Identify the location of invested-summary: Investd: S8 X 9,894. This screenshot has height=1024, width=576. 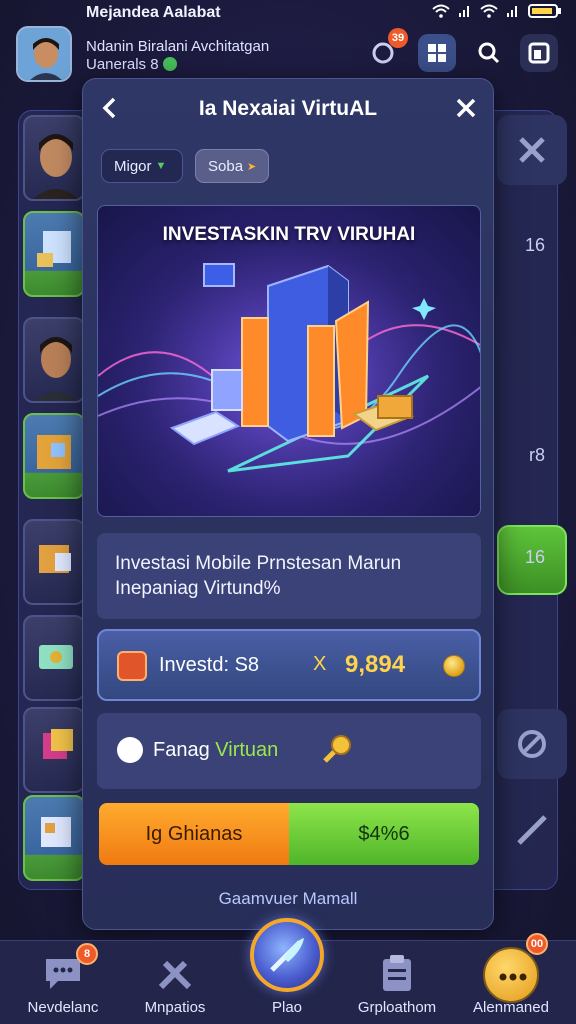
(289, 665).